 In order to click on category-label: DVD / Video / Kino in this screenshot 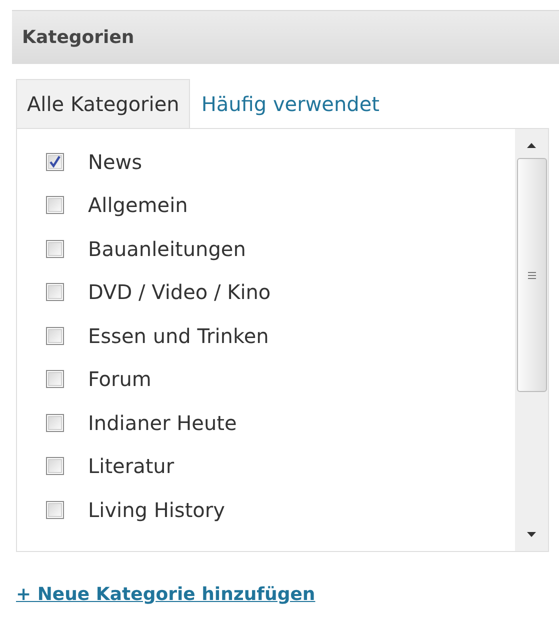, I will do `click(179, 292)`.